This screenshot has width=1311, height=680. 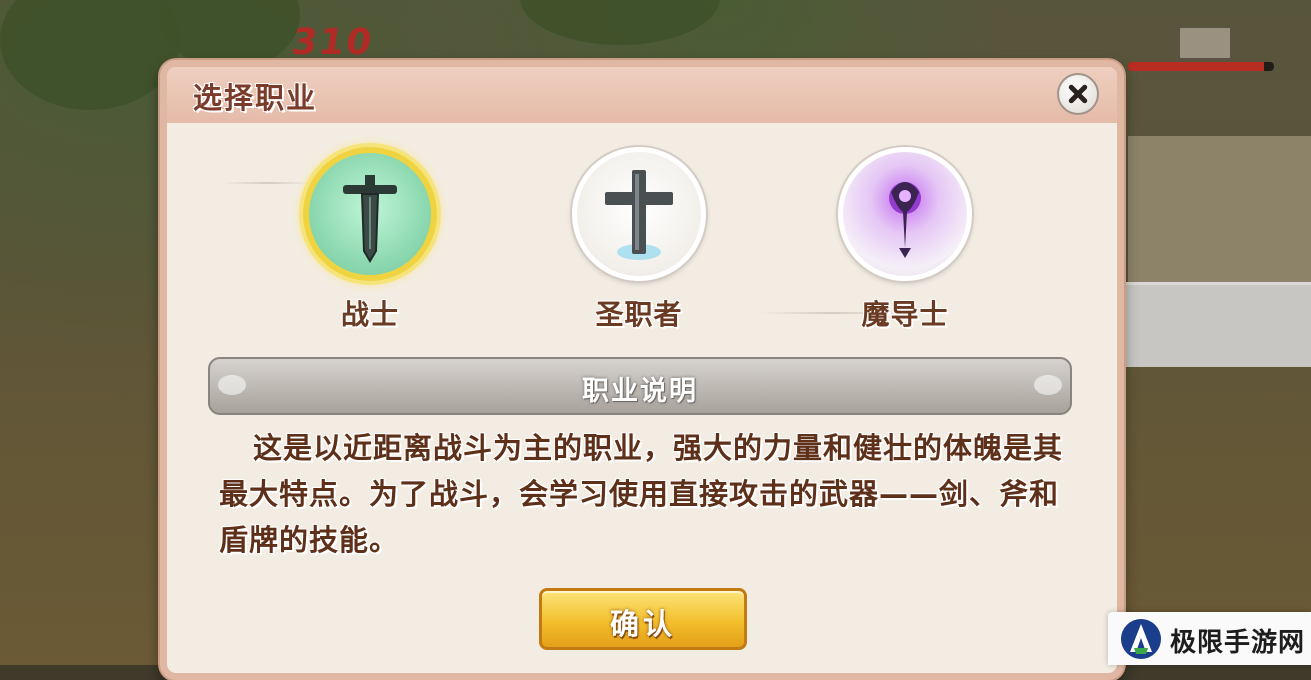 I want to click on dialog-title: 选择职业, so click(x=255, y=98).